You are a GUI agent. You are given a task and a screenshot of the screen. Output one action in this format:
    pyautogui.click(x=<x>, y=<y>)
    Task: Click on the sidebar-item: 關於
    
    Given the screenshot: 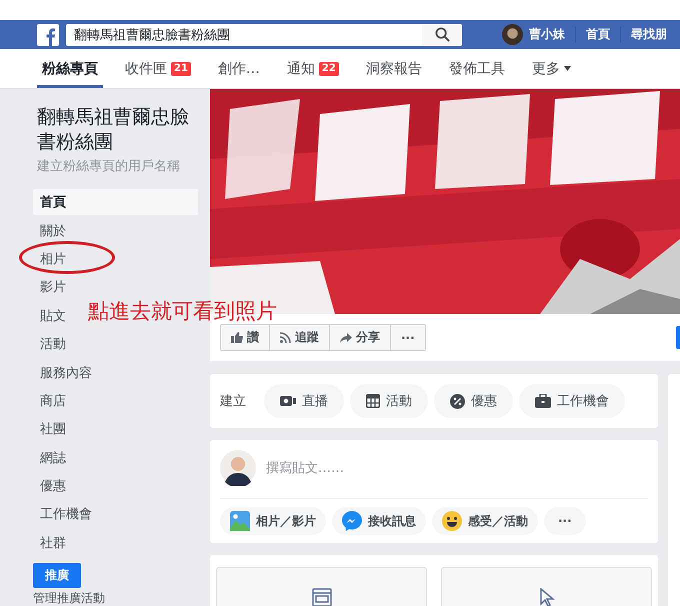 What is the action you would take?
    pyautogui.click(x=53, y=231)
    